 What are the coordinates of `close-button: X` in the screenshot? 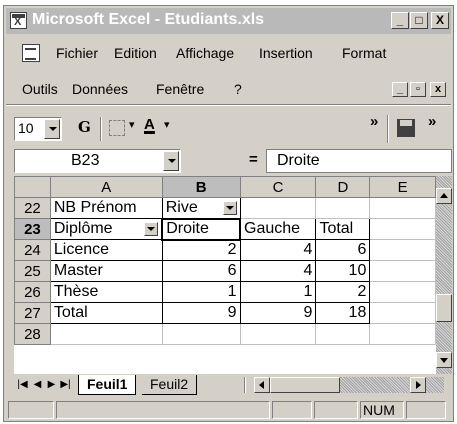 It's located at (440, 20).